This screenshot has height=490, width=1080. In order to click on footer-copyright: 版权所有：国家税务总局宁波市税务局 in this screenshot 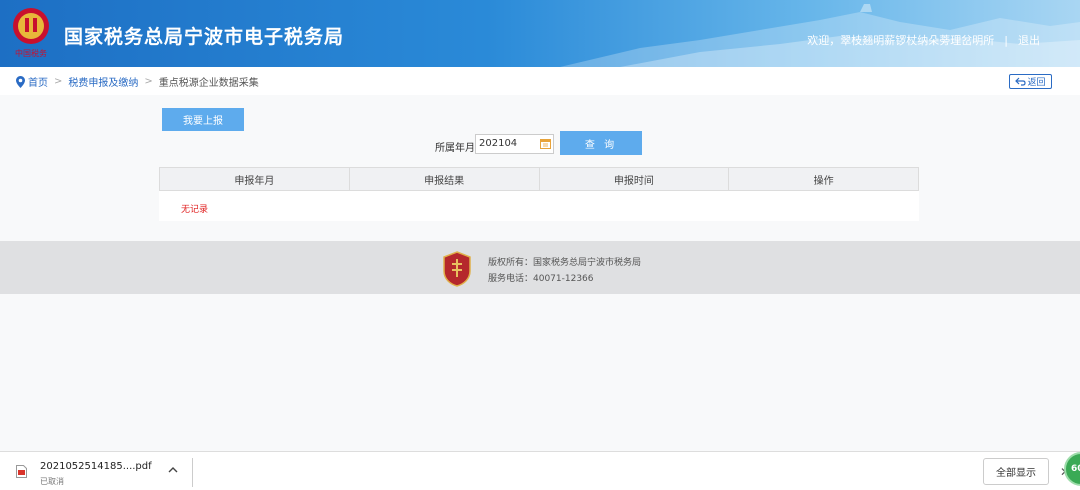, I will do `click(565, 263)`.